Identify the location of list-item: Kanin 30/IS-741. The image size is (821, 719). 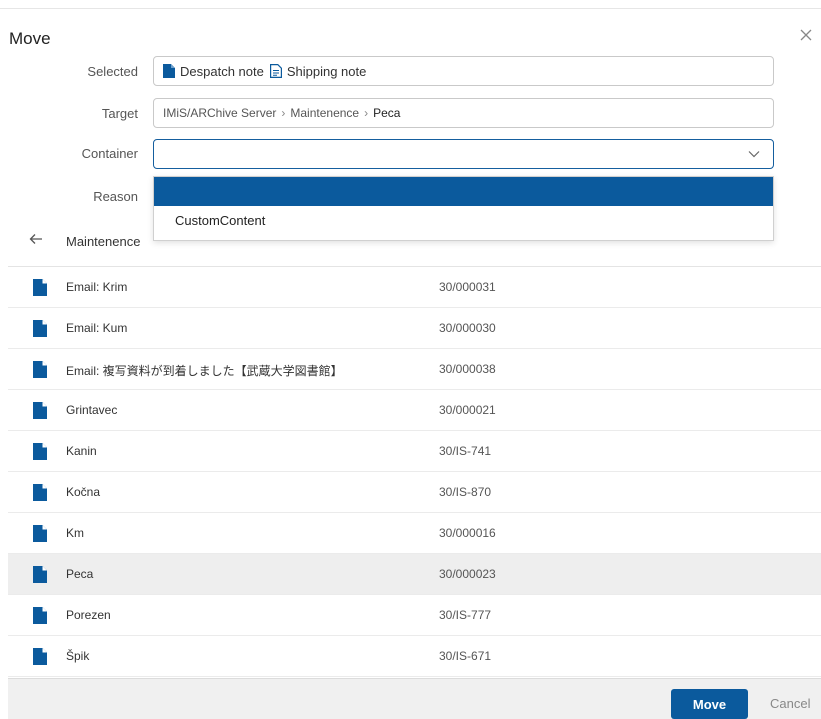
(414, 451).